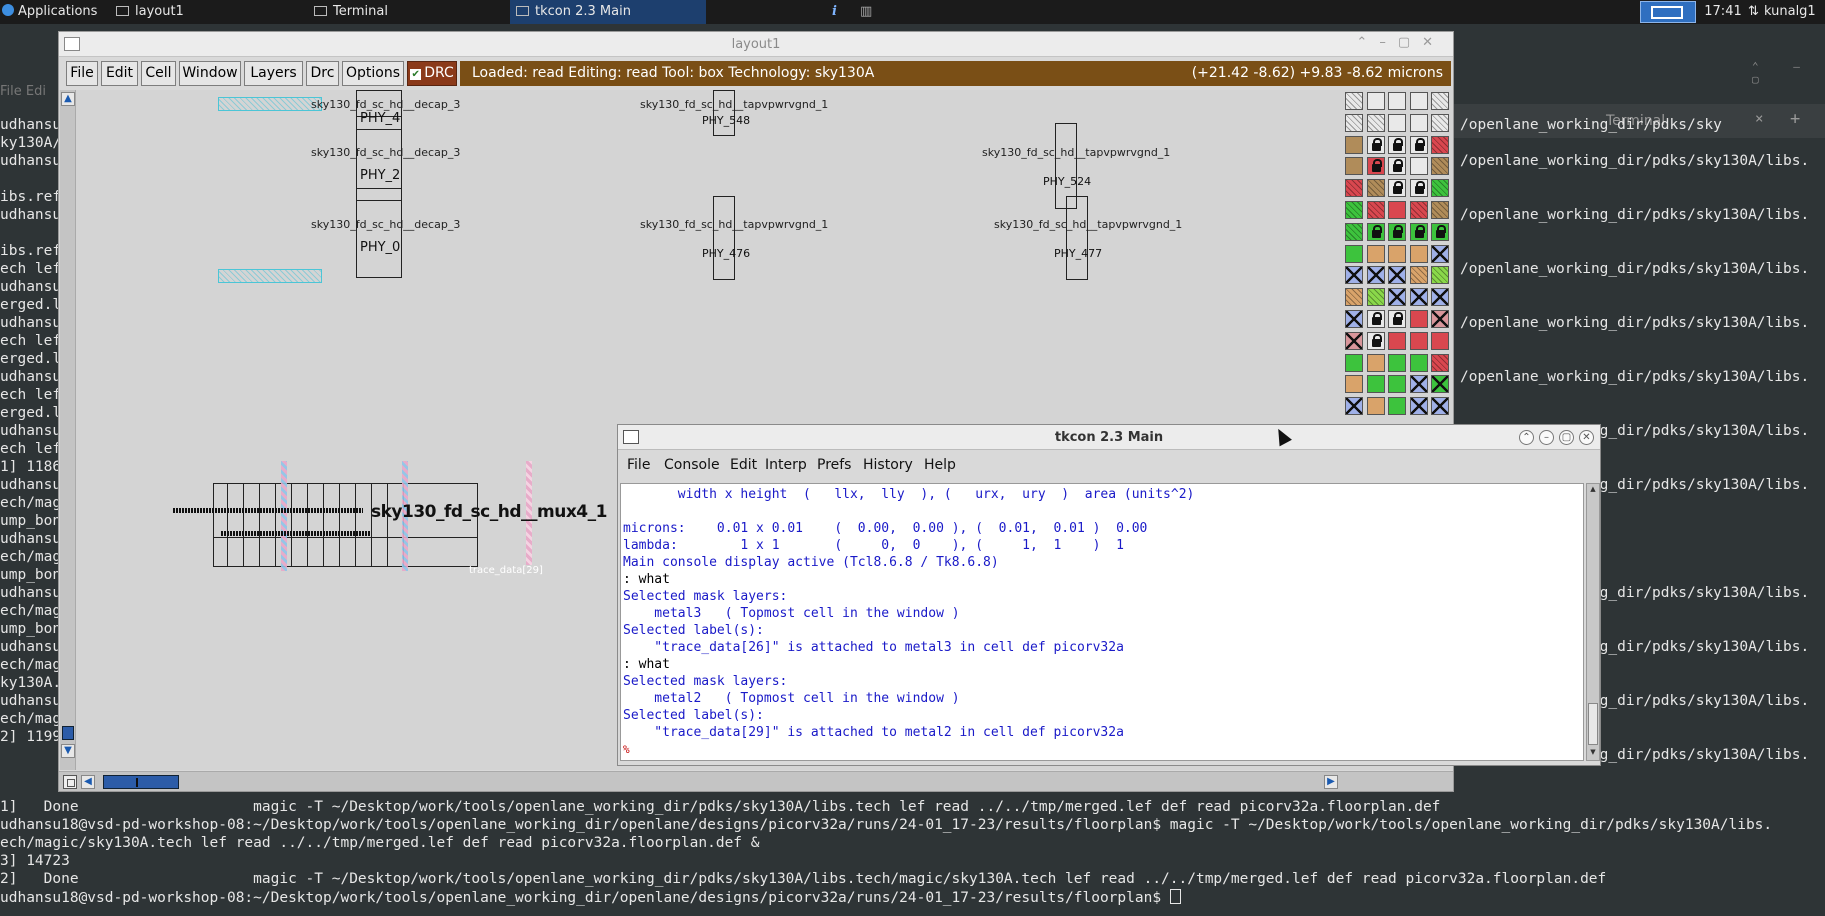 This screenshot has height=916, width=1825. I want to click on applications-menu: Applications, so click(54, 12).